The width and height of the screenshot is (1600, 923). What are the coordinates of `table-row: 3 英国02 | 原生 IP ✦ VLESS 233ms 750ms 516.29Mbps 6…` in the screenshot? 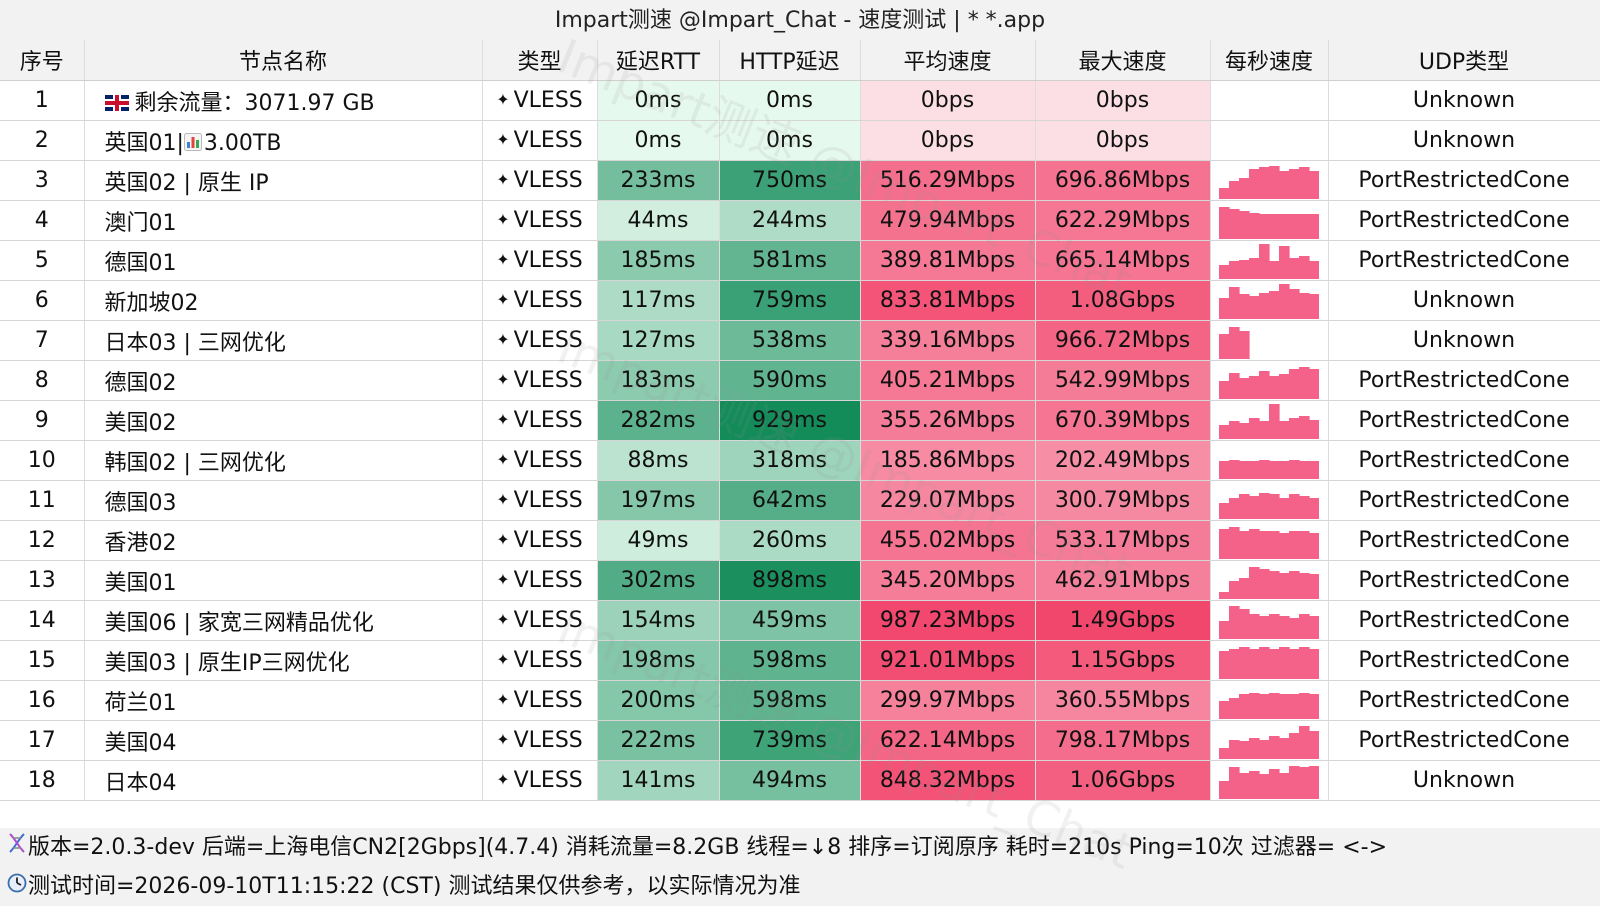 It's located at (800, 180).